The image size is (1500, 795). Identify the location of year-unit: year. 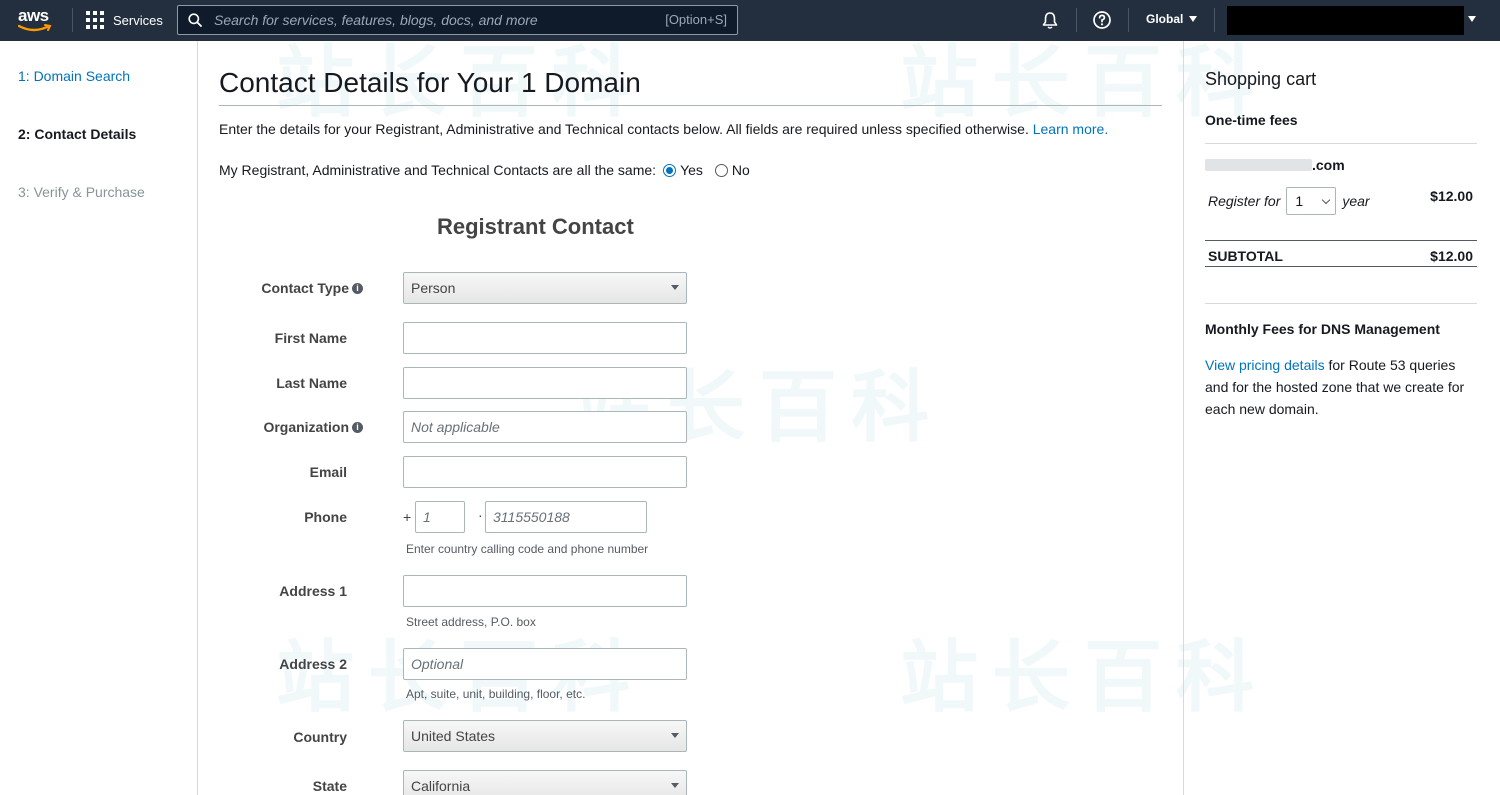
(1356, 201).